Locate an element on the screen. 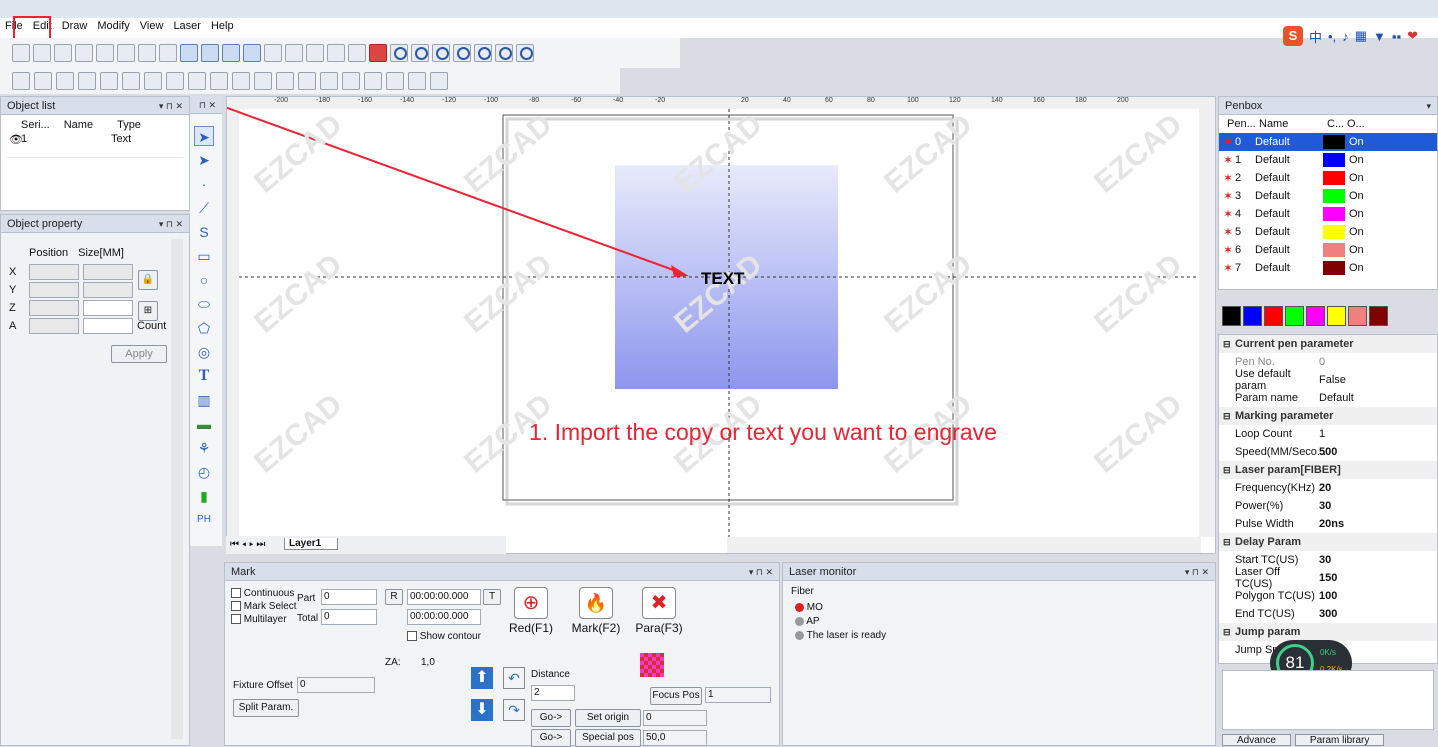  param-value: 150 is located at coordinates (1326, 578).